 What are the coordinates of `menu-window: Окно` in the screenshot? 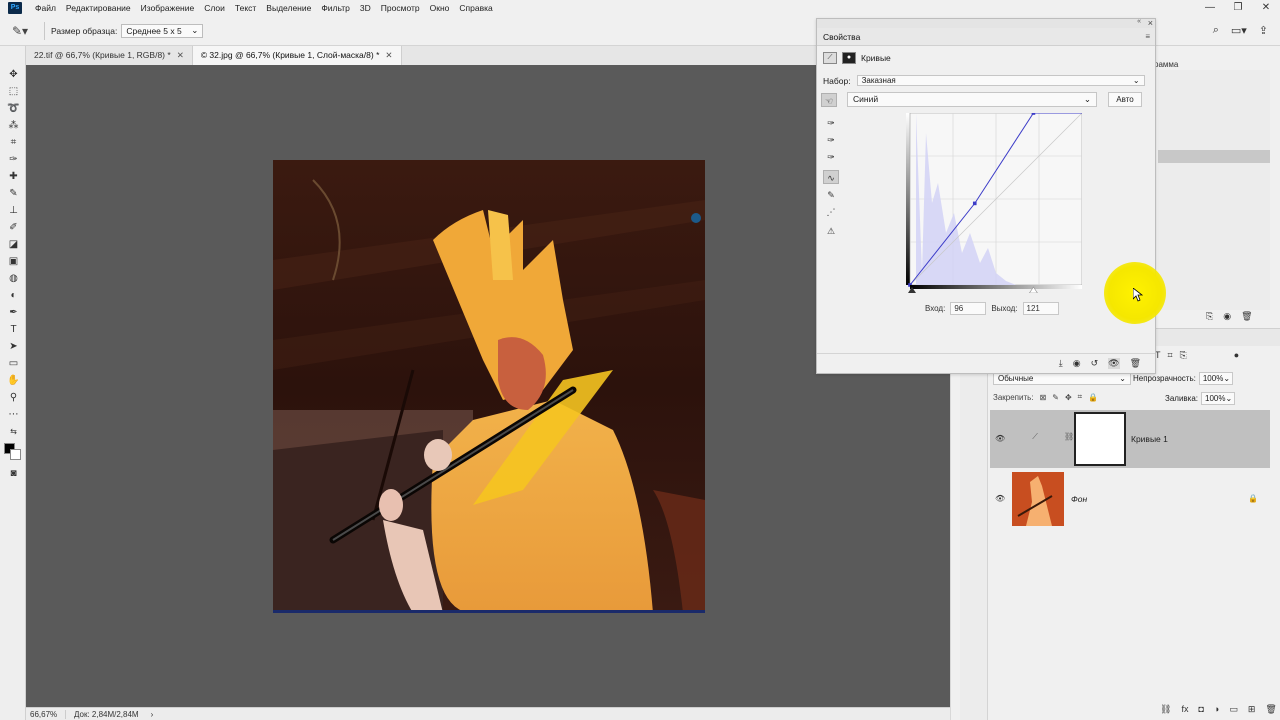 It's located at (440, 8).